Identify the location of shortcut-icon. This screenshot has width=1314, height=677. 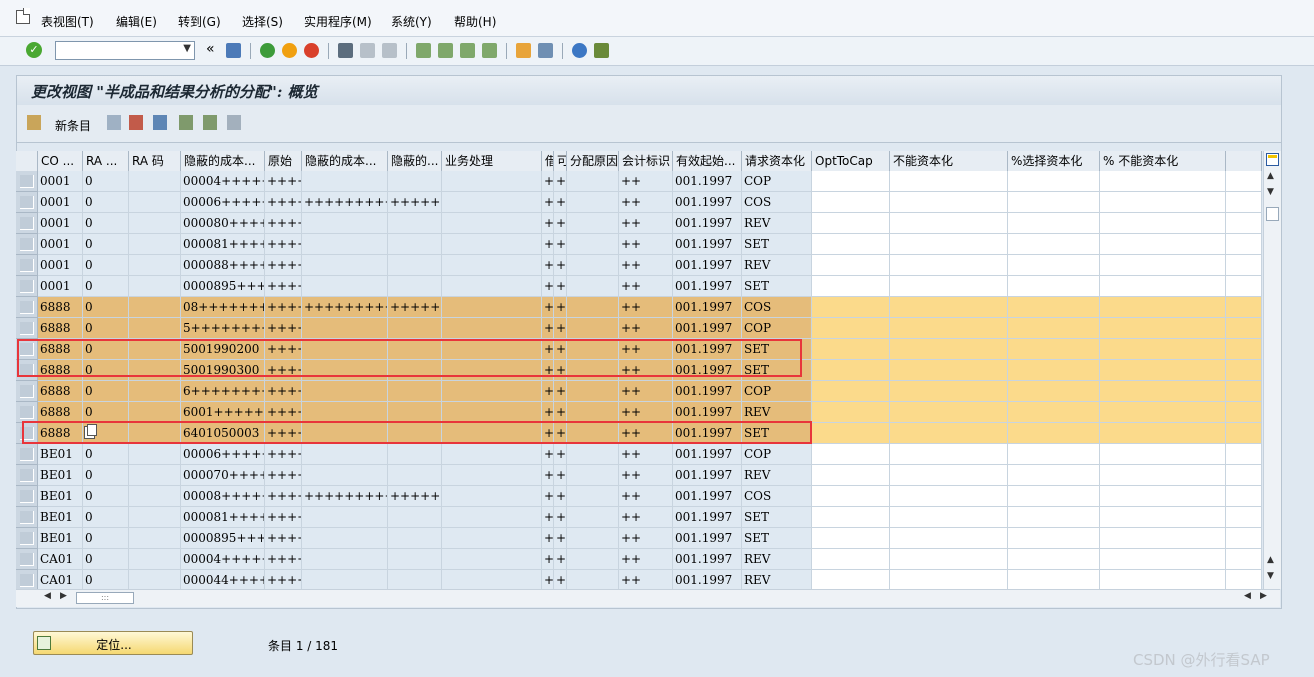
(545, 50).